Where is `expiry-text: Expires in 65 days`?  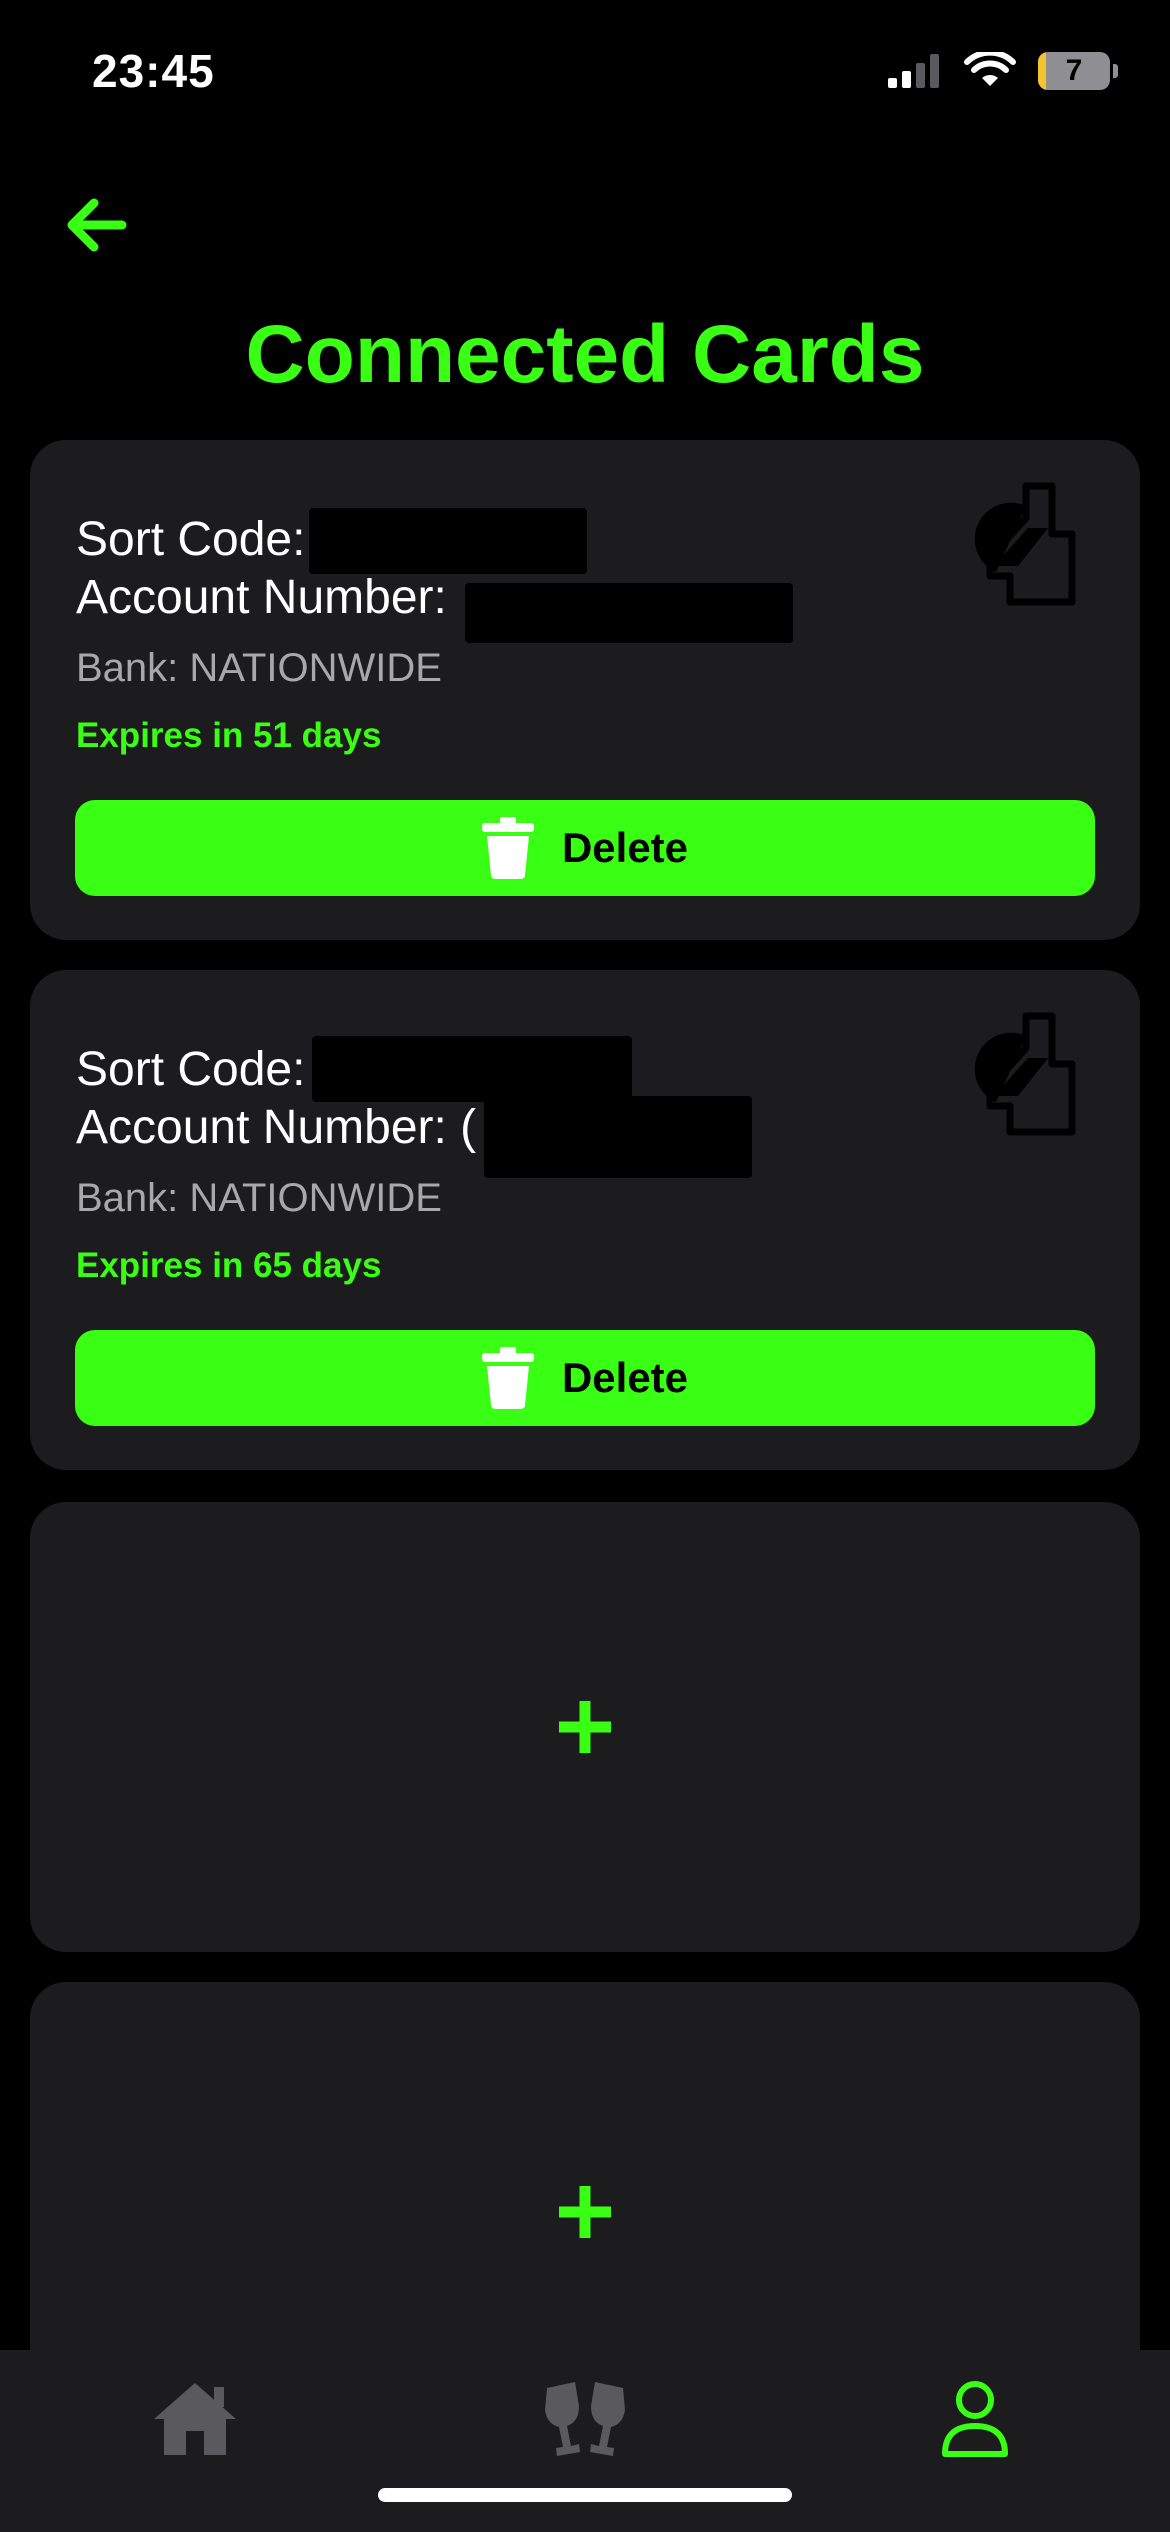 expiry-text: Expires in 65 days is located at coordinates (229, 1265).